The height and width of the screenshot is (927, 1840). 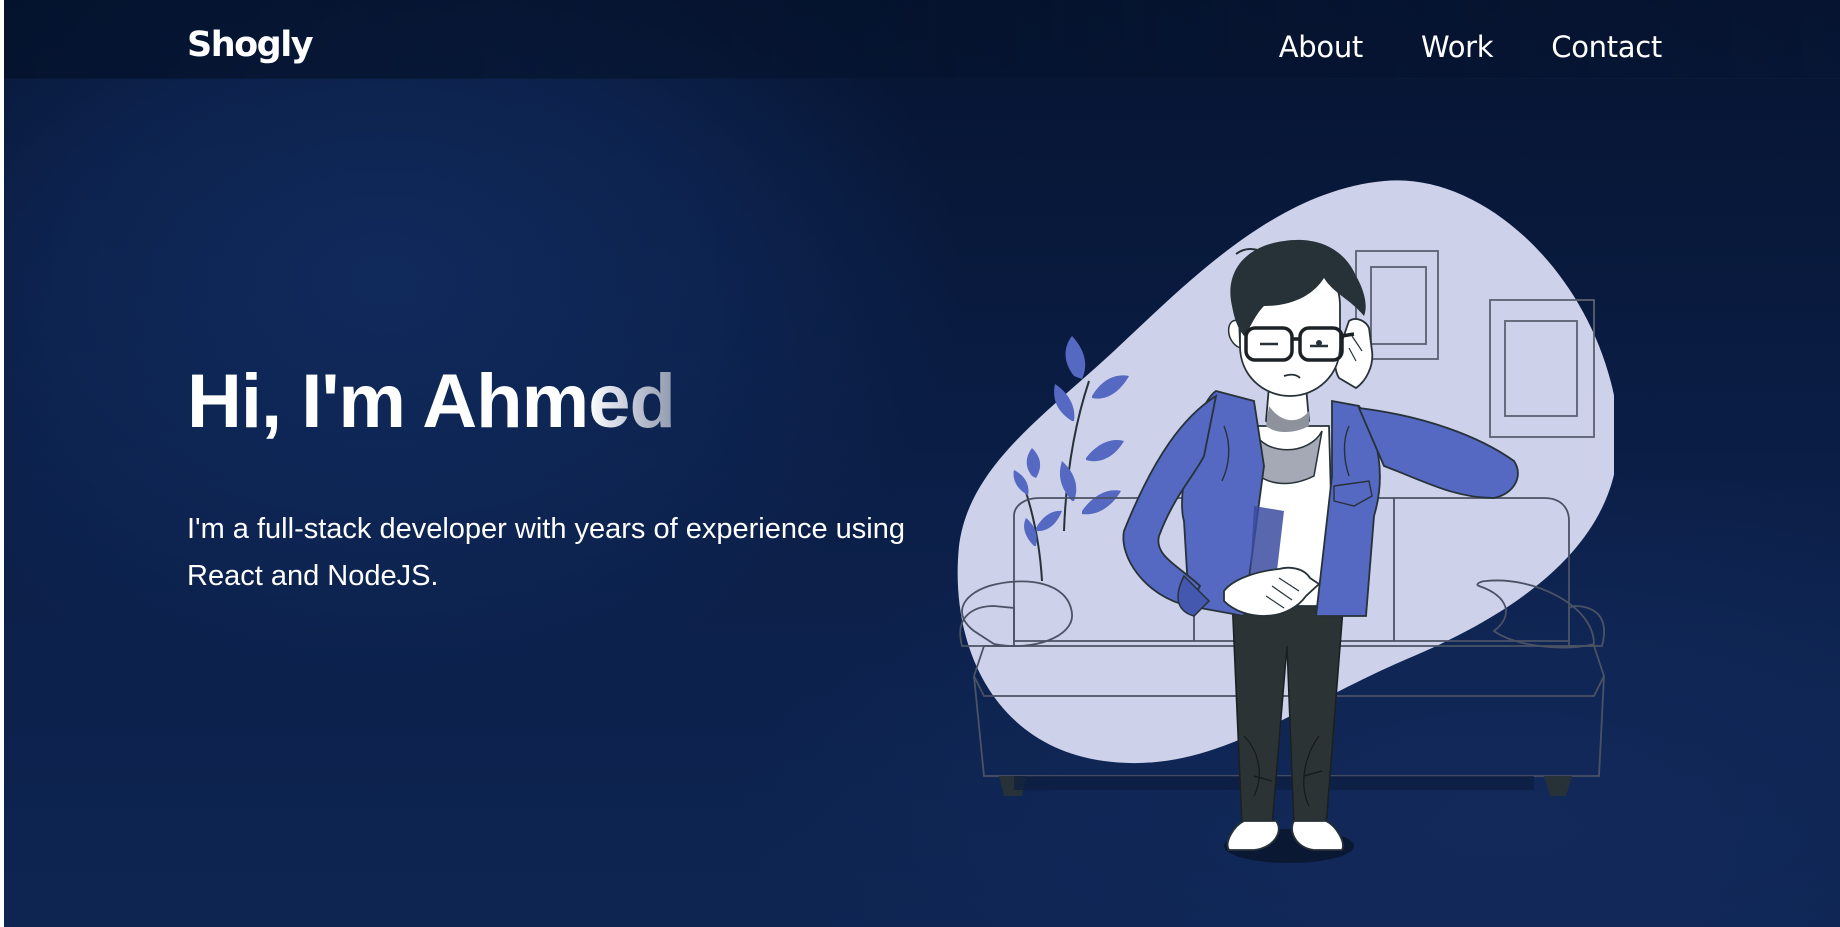 What do you see at coordinates (1457, 47) in the screenshot?
I see `nav-link-work: Work` at bounding box center [1457, 47].